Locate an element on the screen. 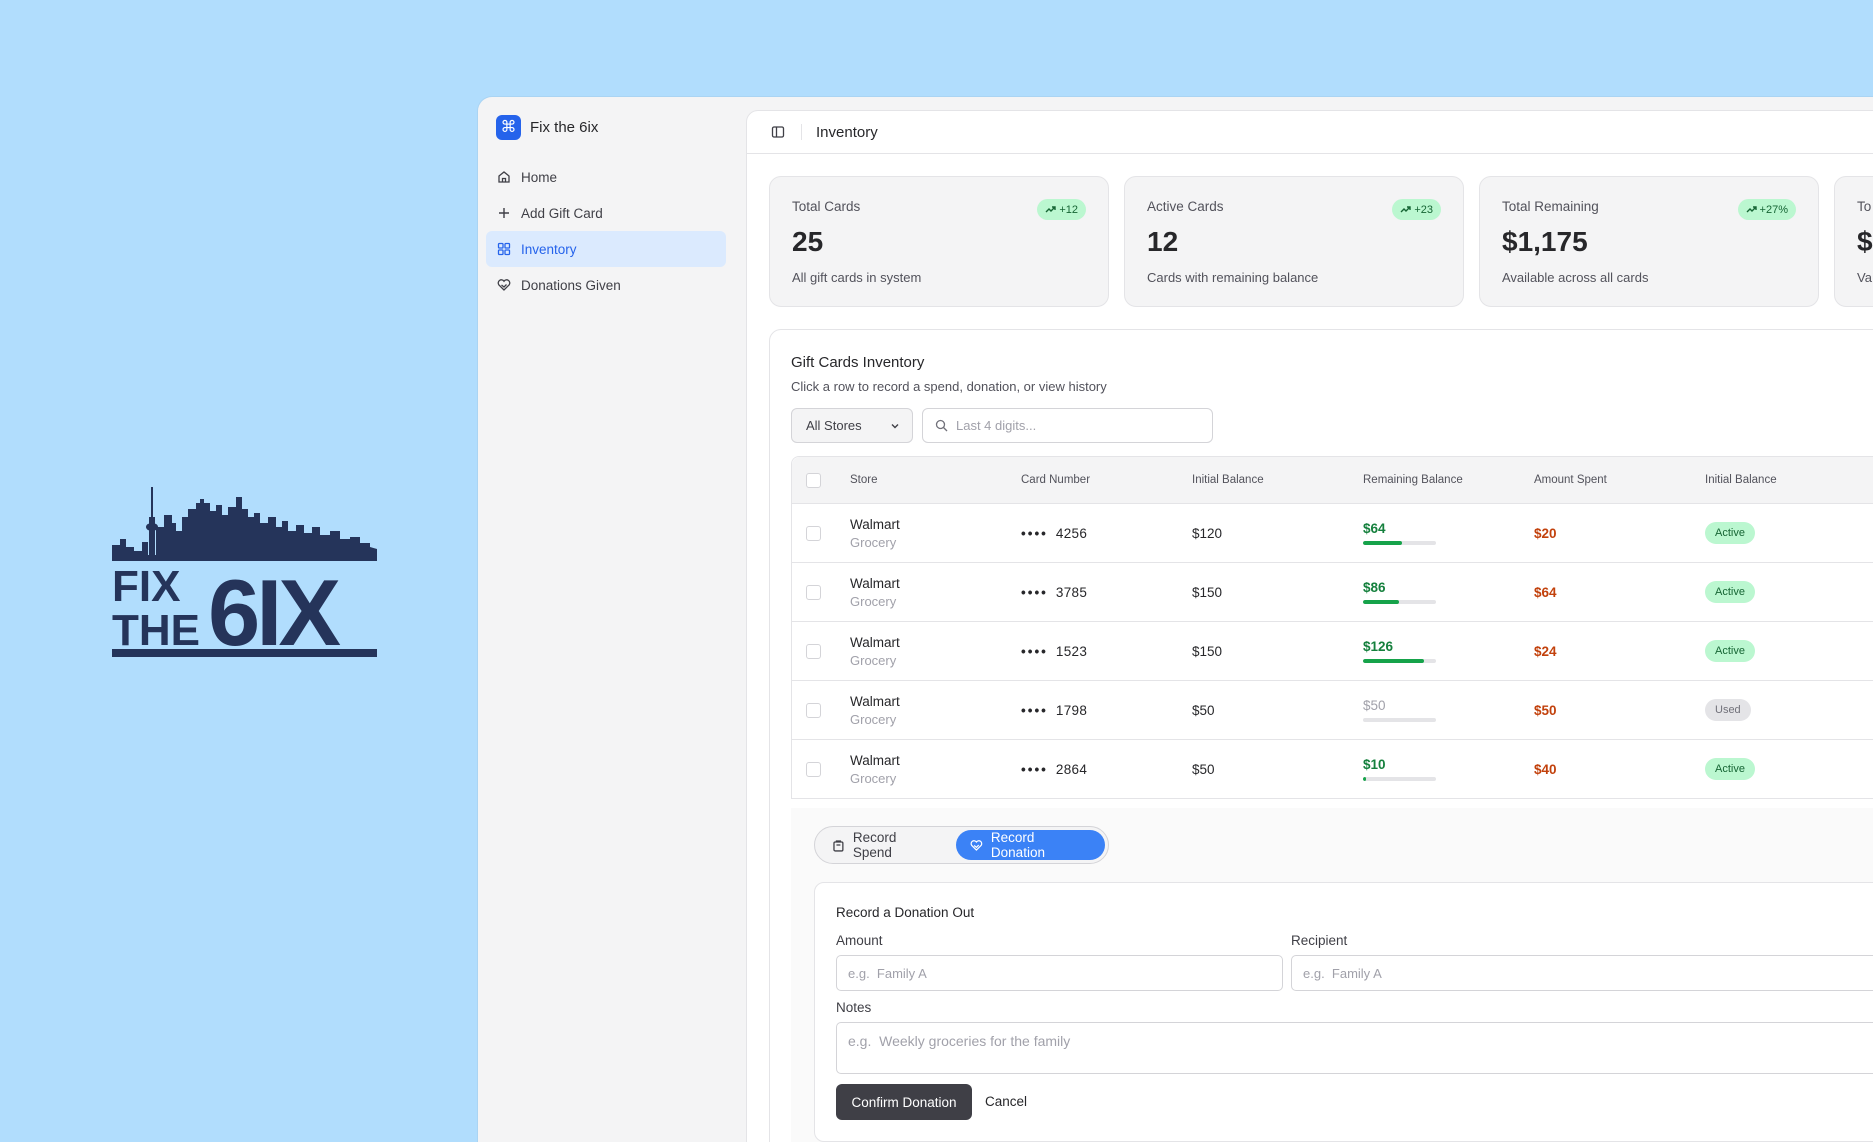  recipient-field is located at coordinates (1582, 973).